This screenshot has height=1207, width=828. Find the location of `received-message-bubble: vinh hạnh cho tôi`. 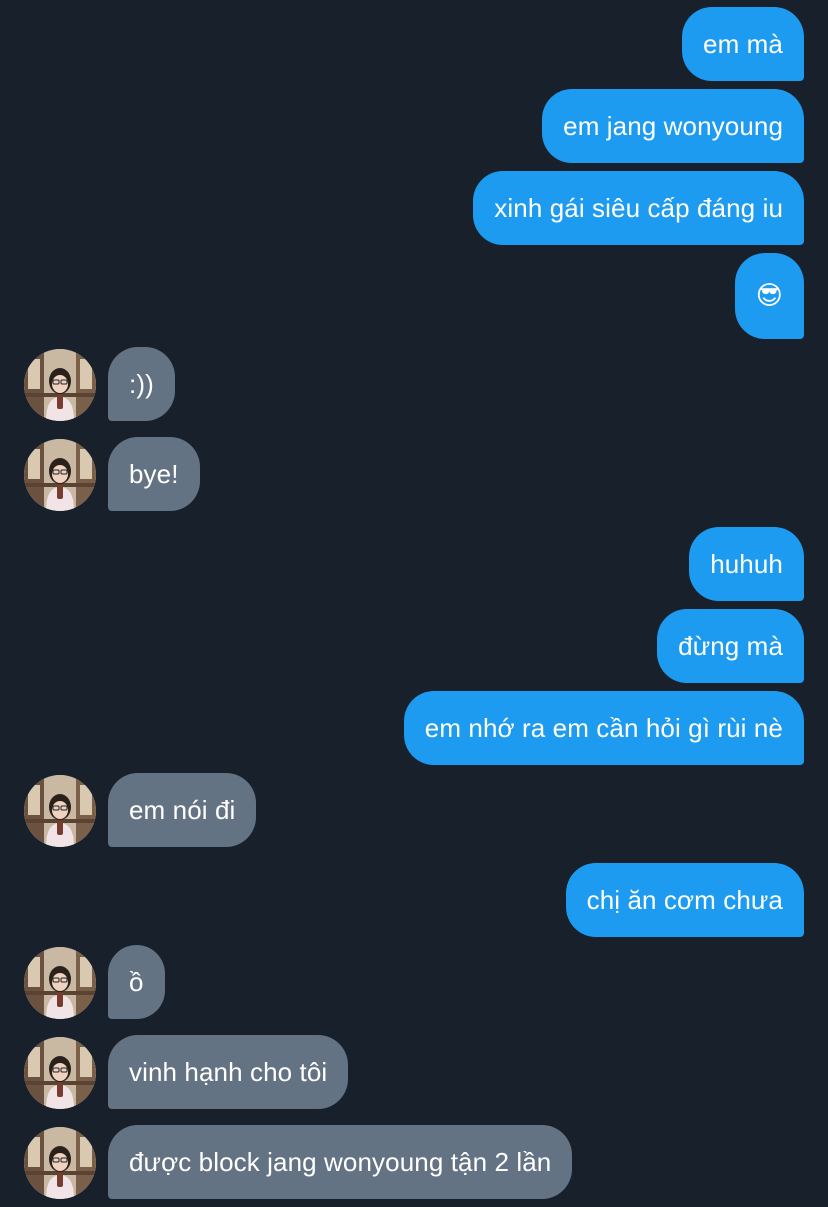

received-message-bubble: vinh hạnh cho tôi is located at coordinates (228, 1072).